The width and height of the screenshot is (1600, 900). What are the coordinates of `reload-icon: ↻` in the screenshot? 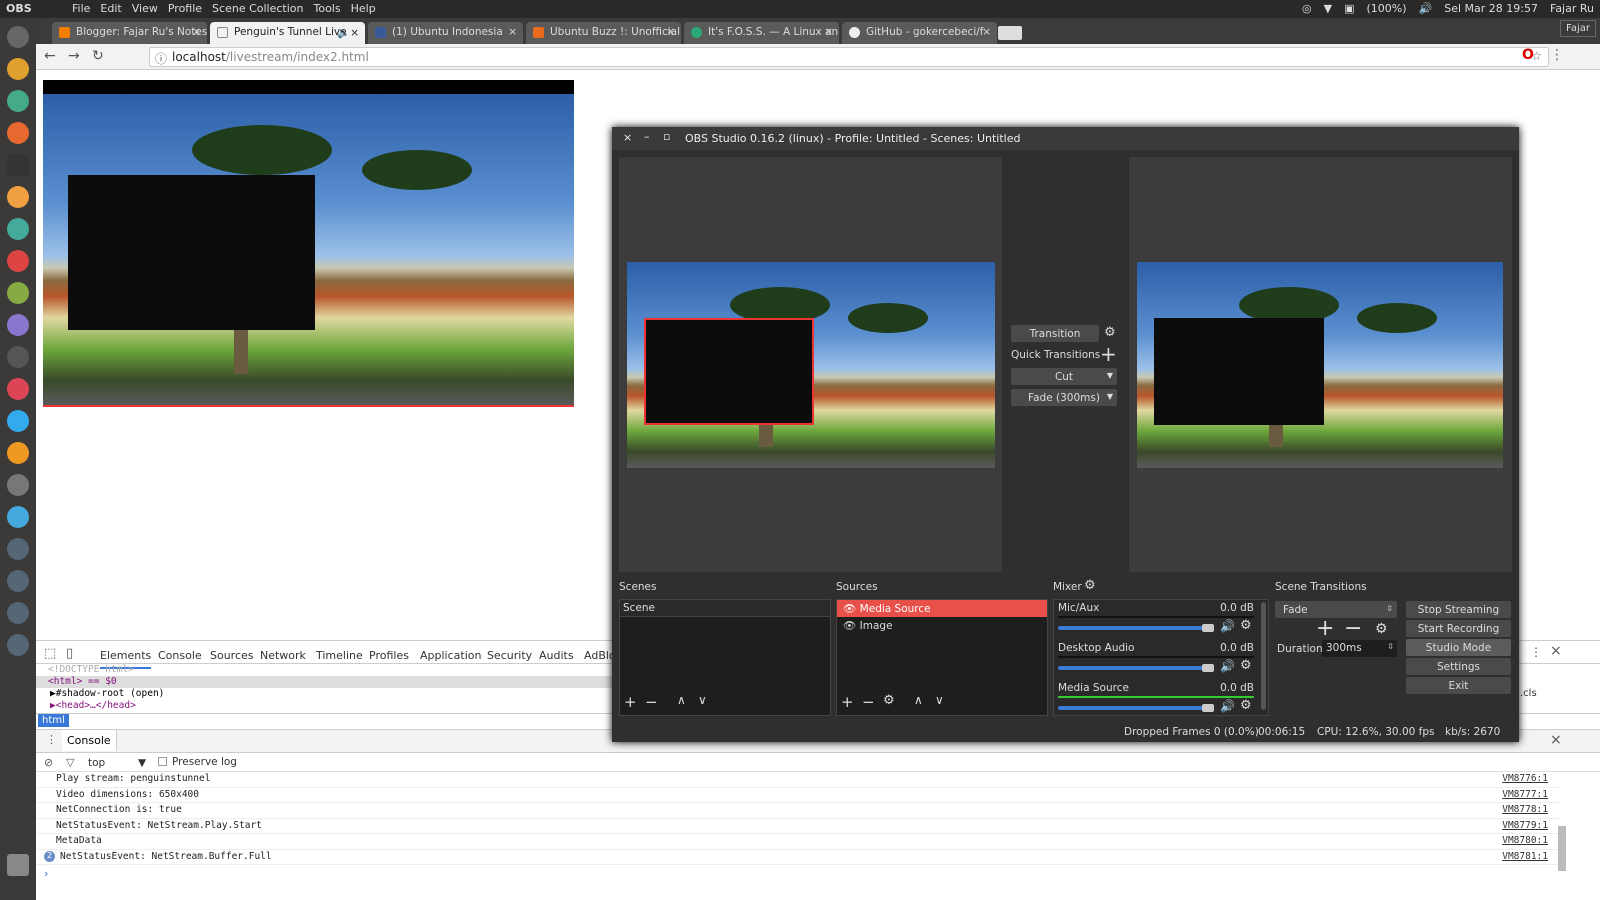 It's located at (98, 56).